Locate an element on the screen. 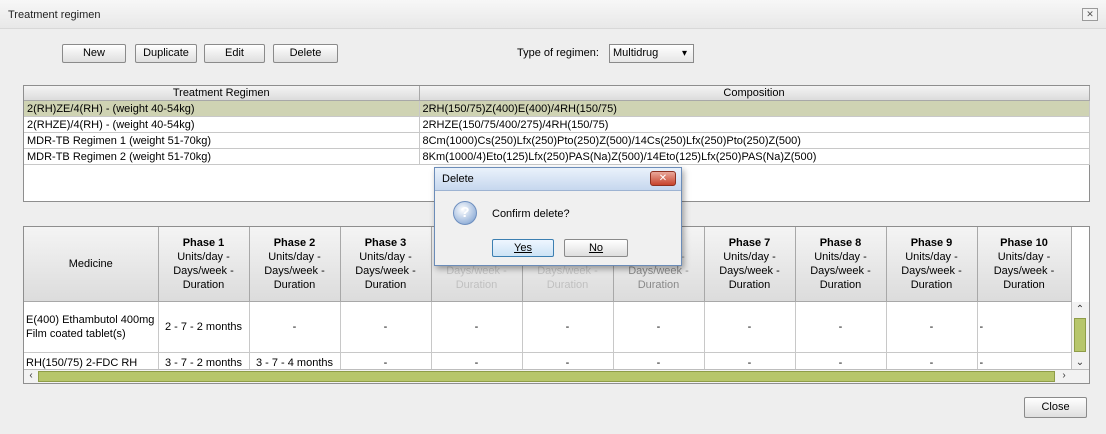 Image resolution: width=1106 pixels, height=434 pixels. phase-title: Phase 8 is located at coordinates (840, 243).